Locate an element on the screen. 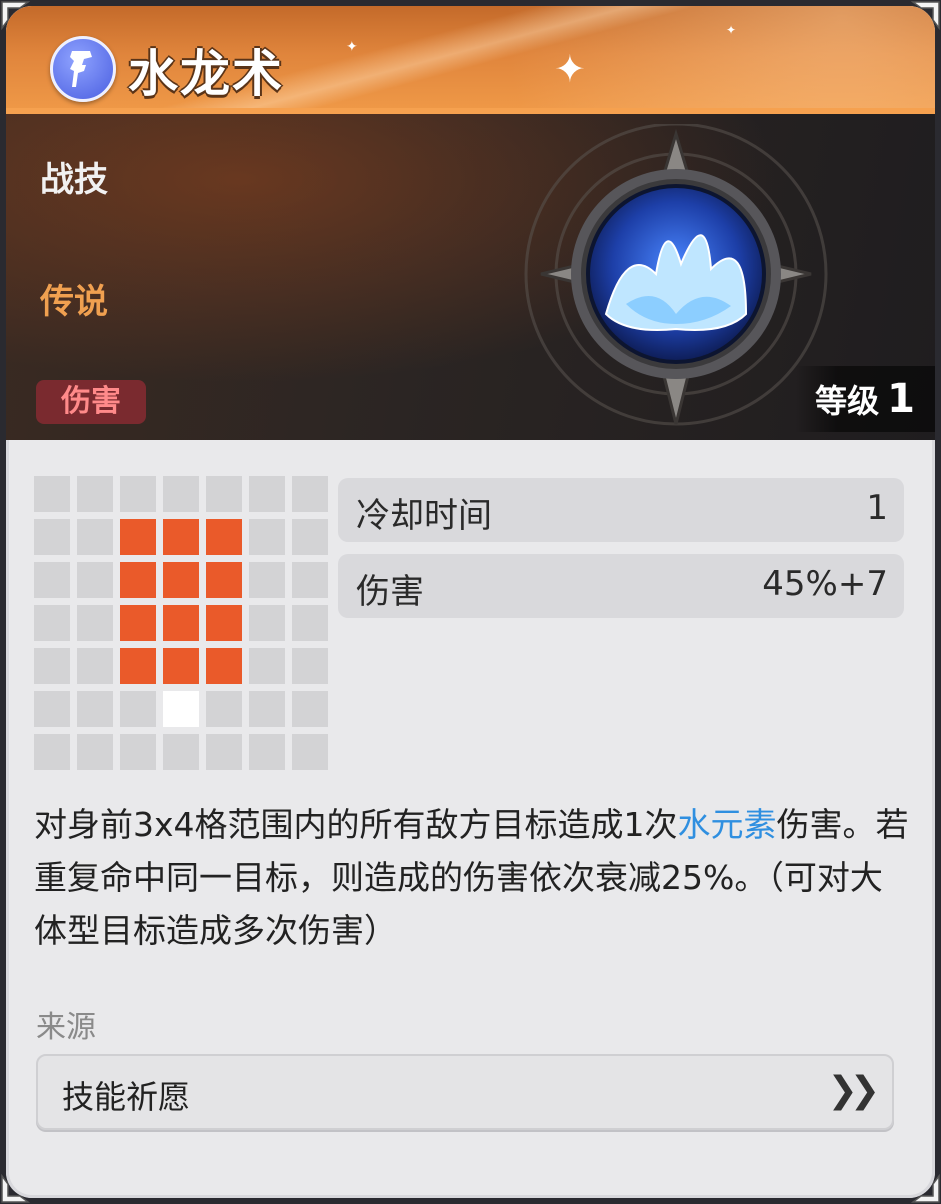  stat-row-cooldown: 冷却时间 1 is located at coordinates (621, 510).